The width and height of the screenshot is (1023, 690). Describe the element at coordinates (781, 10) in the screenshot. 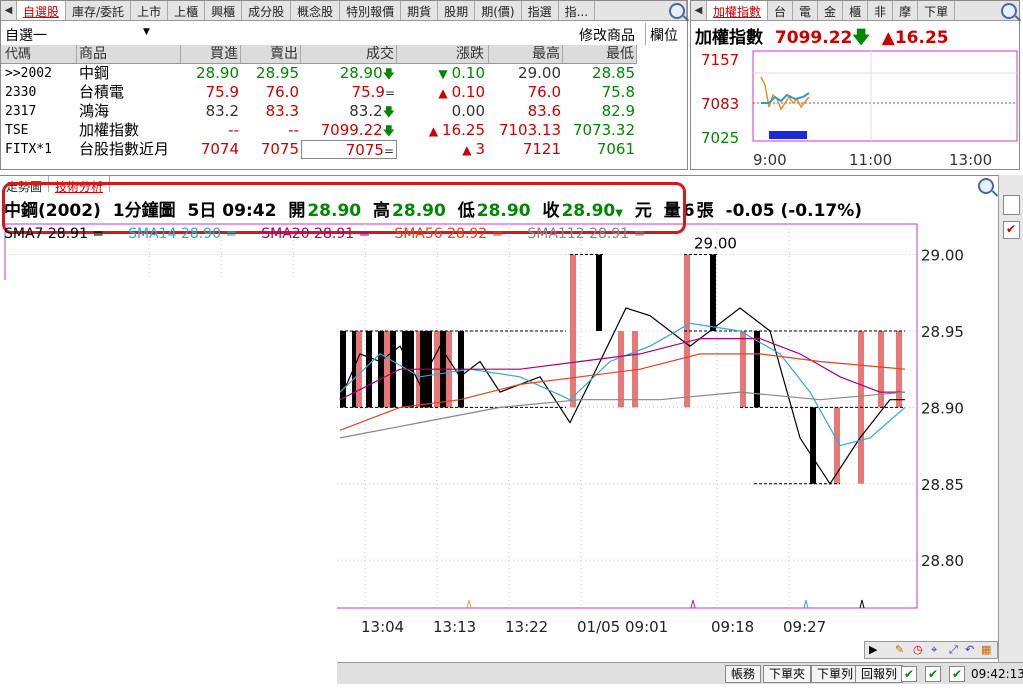

I see `index-tab: 台` at that location.